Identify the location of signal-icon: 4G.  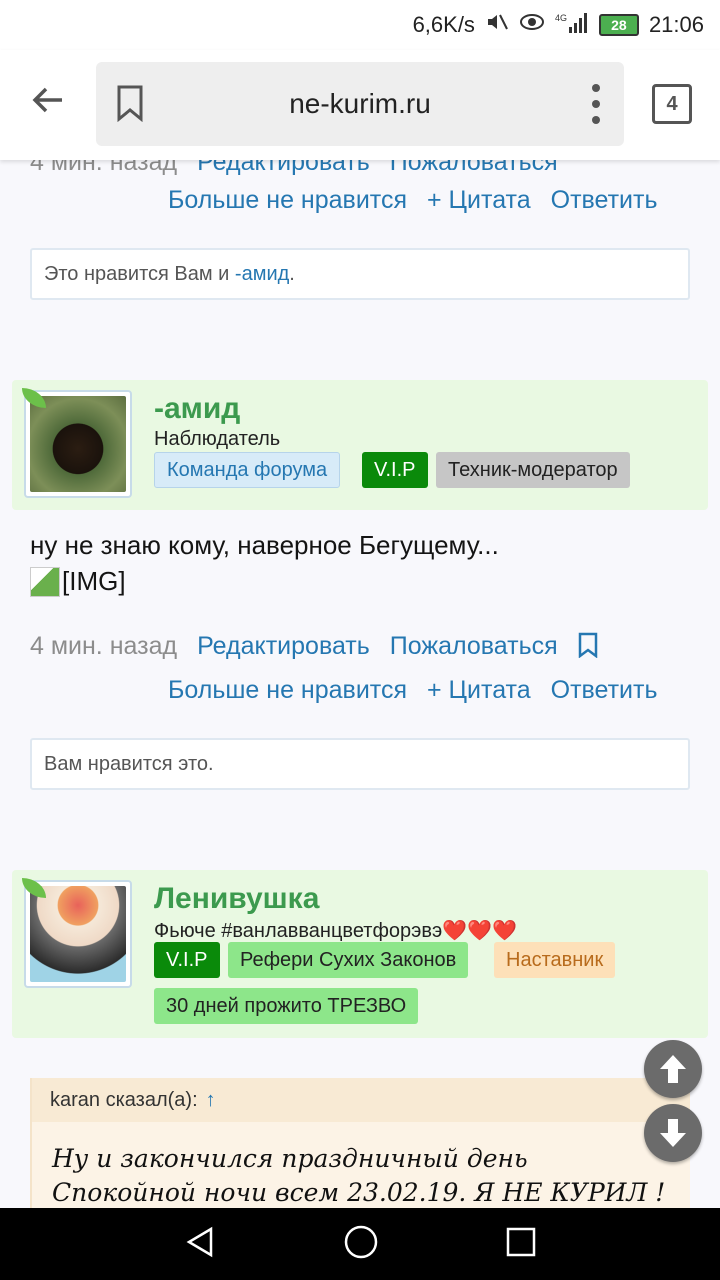
(572, 25).